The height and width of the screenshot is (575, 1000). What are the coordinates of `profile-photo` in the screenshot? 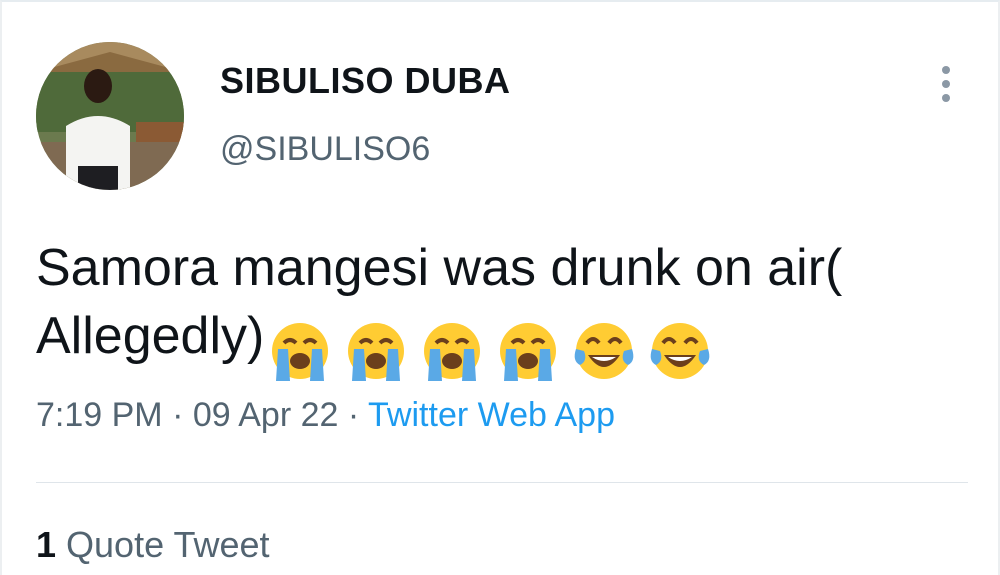 It's located at (110, 116).